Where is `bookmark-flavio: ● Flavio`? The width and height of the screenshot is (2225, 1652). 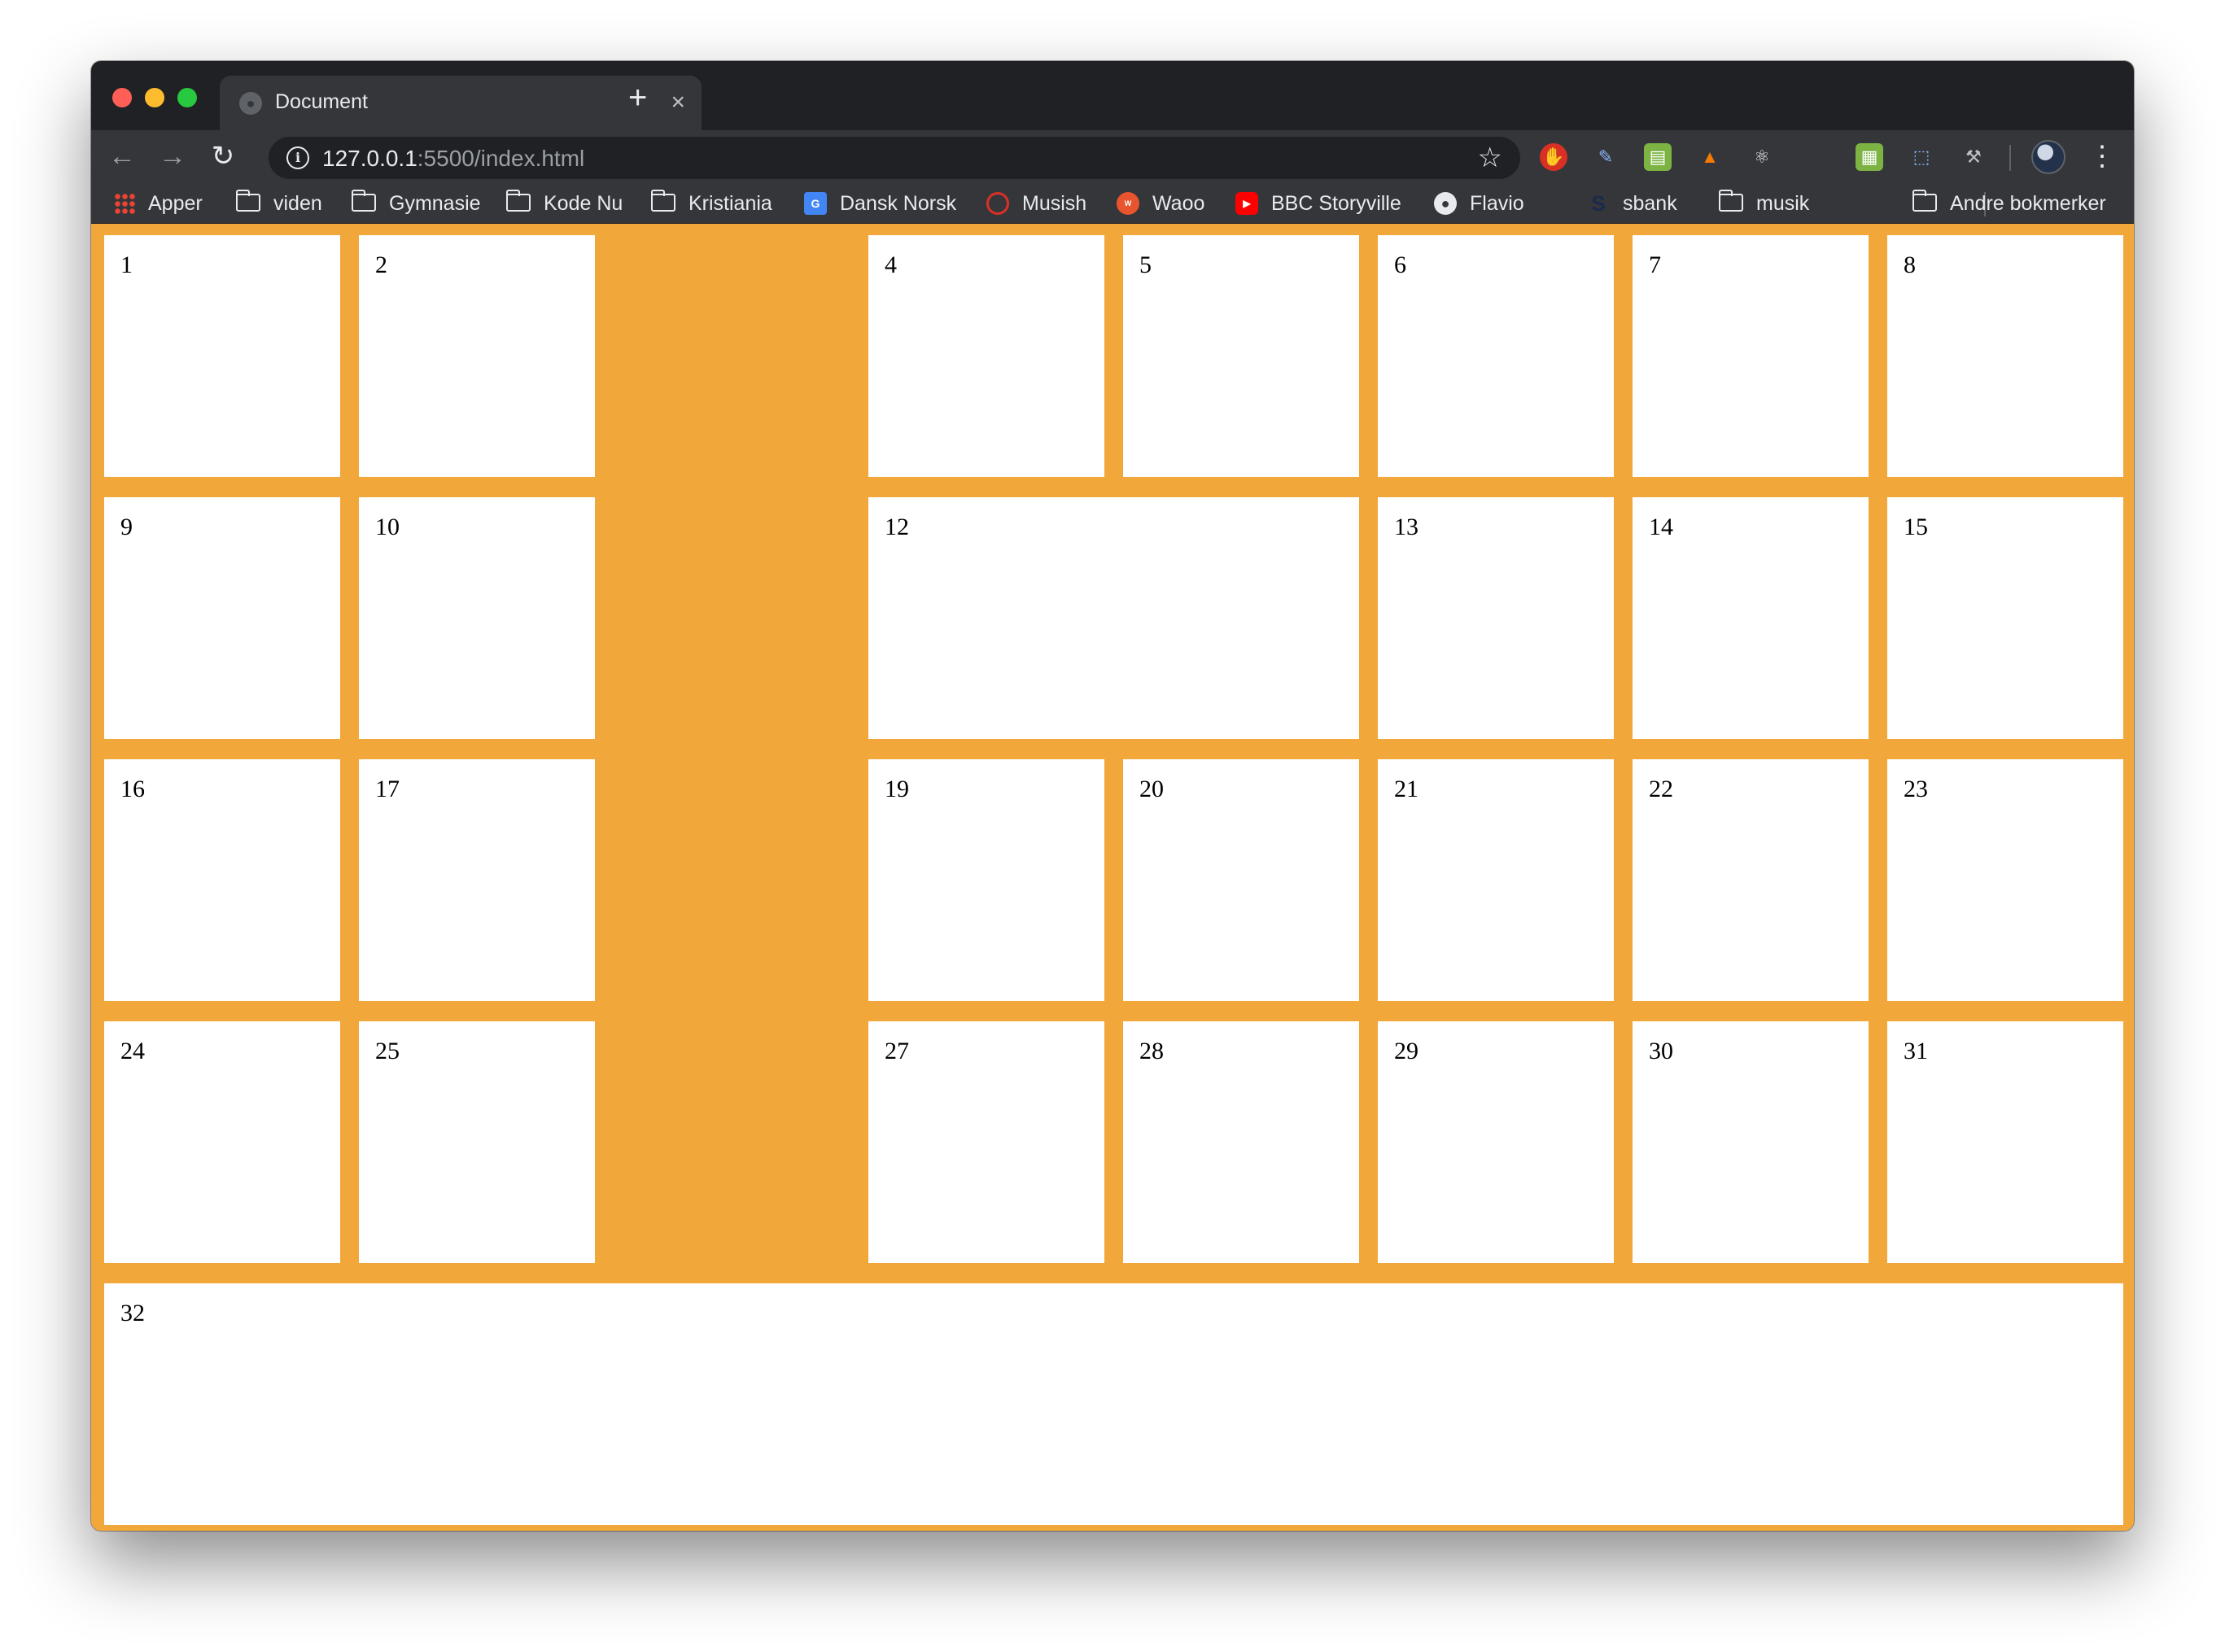
bookmark-flavio: ● Flavio is located at coordinates (1479, 203).